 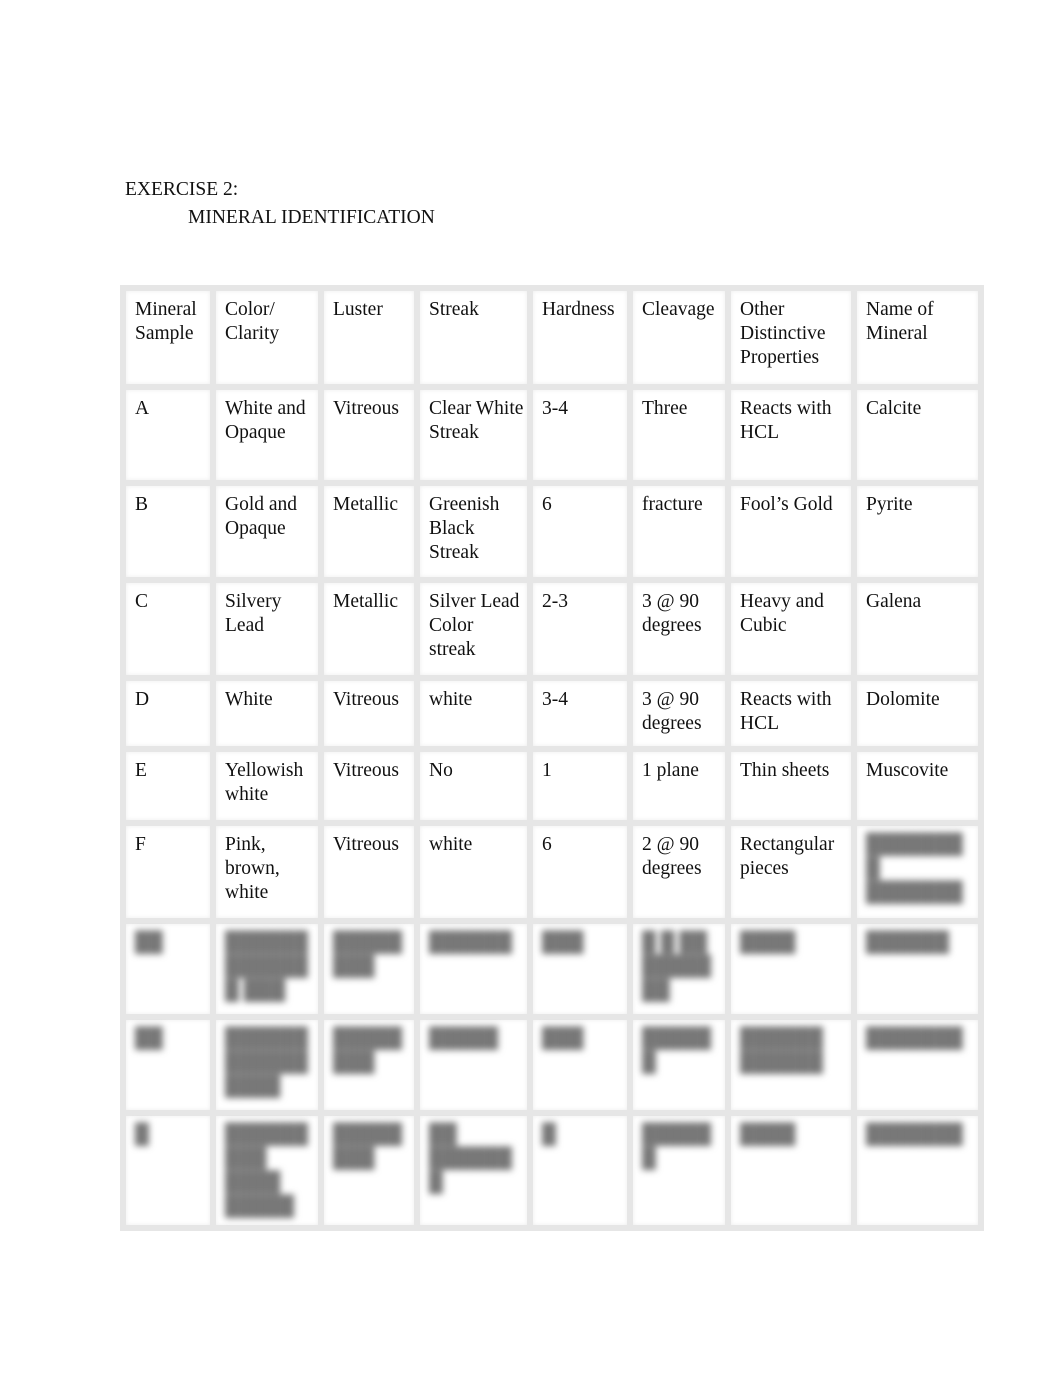 What do you see at coordinates (267, 786) in the screenshot?
I see `cell-color: Yellowish white` at bounding box center [267, 786].